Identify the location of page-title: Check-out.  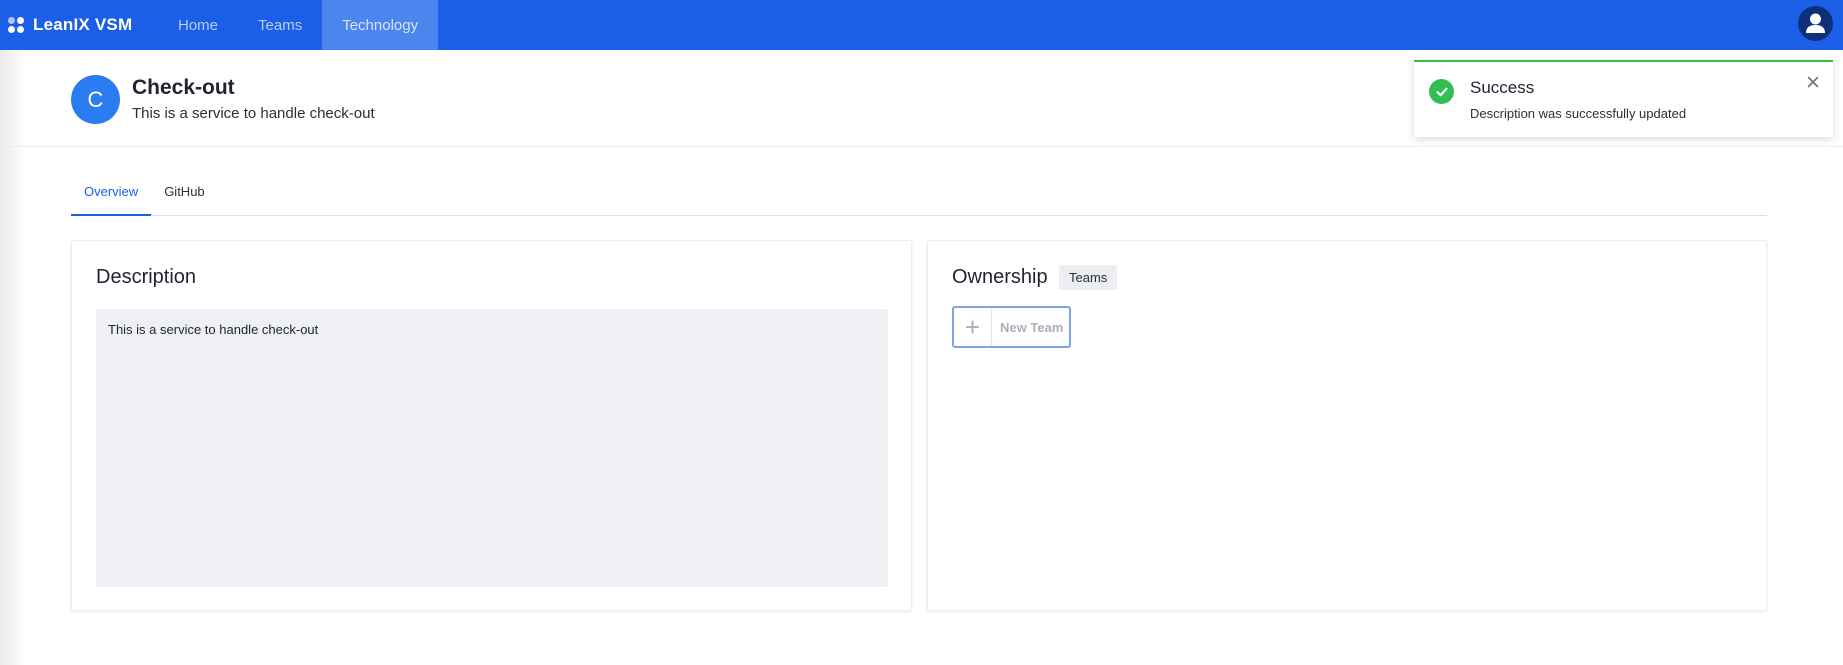
(183, 87).